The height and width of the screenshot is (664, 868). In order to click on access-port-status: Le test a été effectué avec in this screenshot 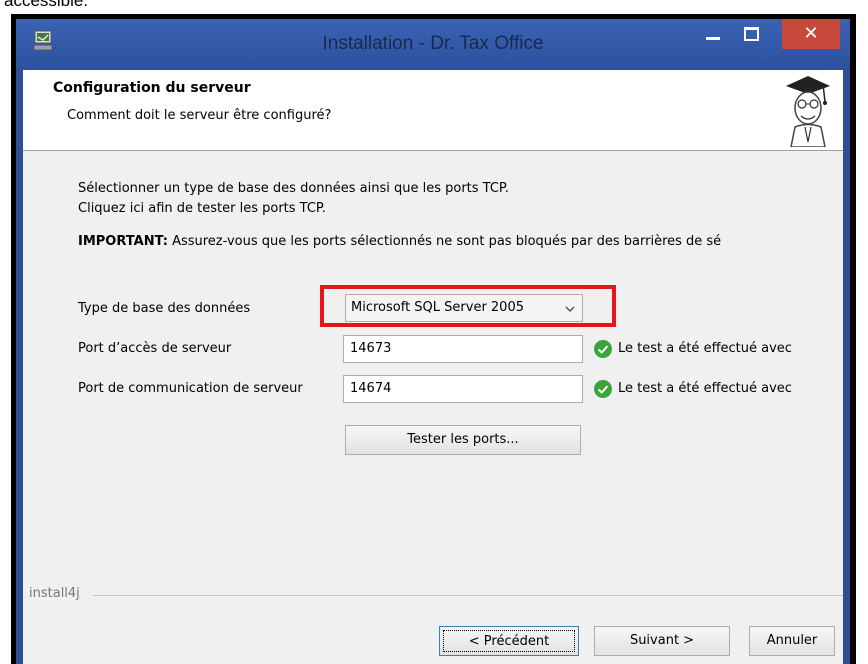, I will do `click(705, 348)`.